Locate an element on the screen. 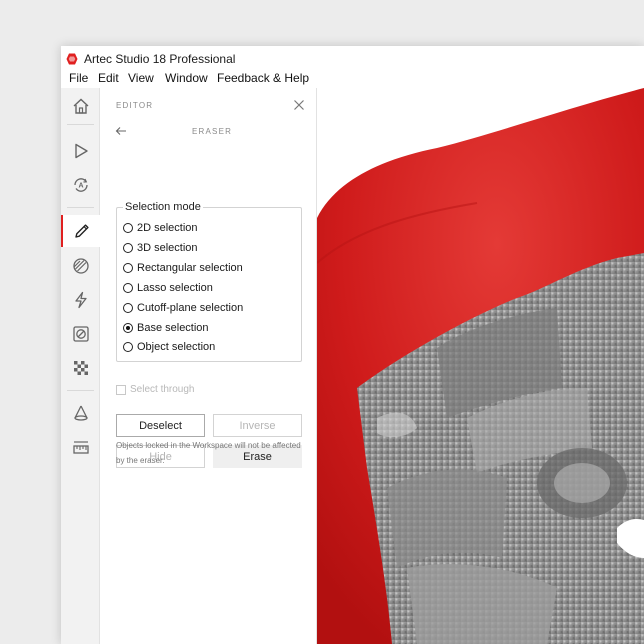  radio-object-selection: Object selection is located at coordinates (169, 347).